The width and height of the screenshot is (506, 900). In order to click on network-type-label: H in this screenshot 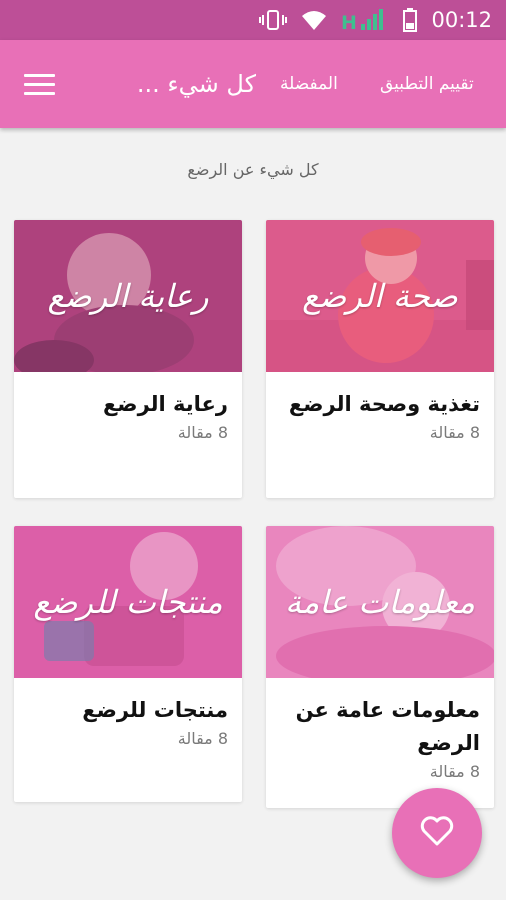, I will do `click(349, 22)`.